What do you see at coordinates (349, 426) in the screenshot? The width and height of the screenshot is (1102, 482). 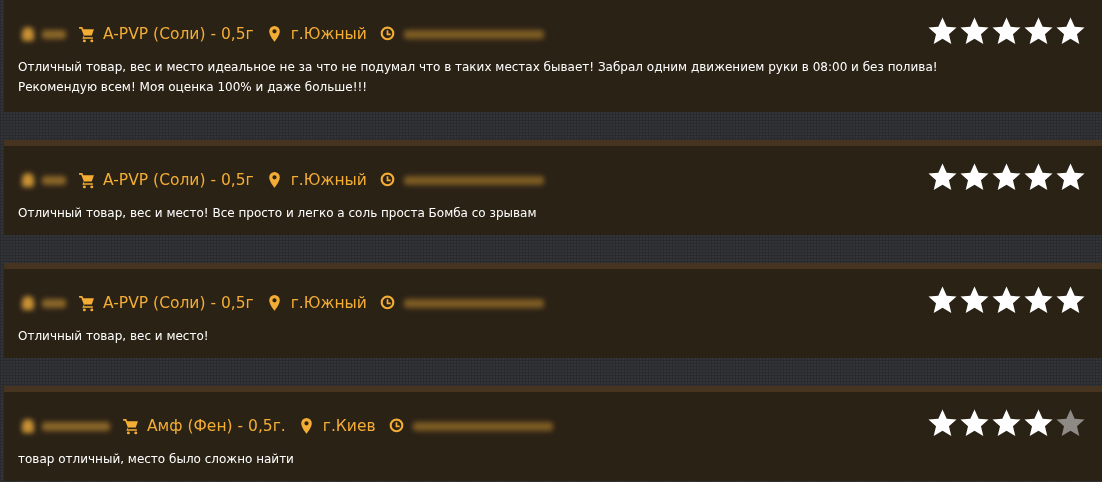 I see `city-name: г.Киев` at bounding box center [349, 426].